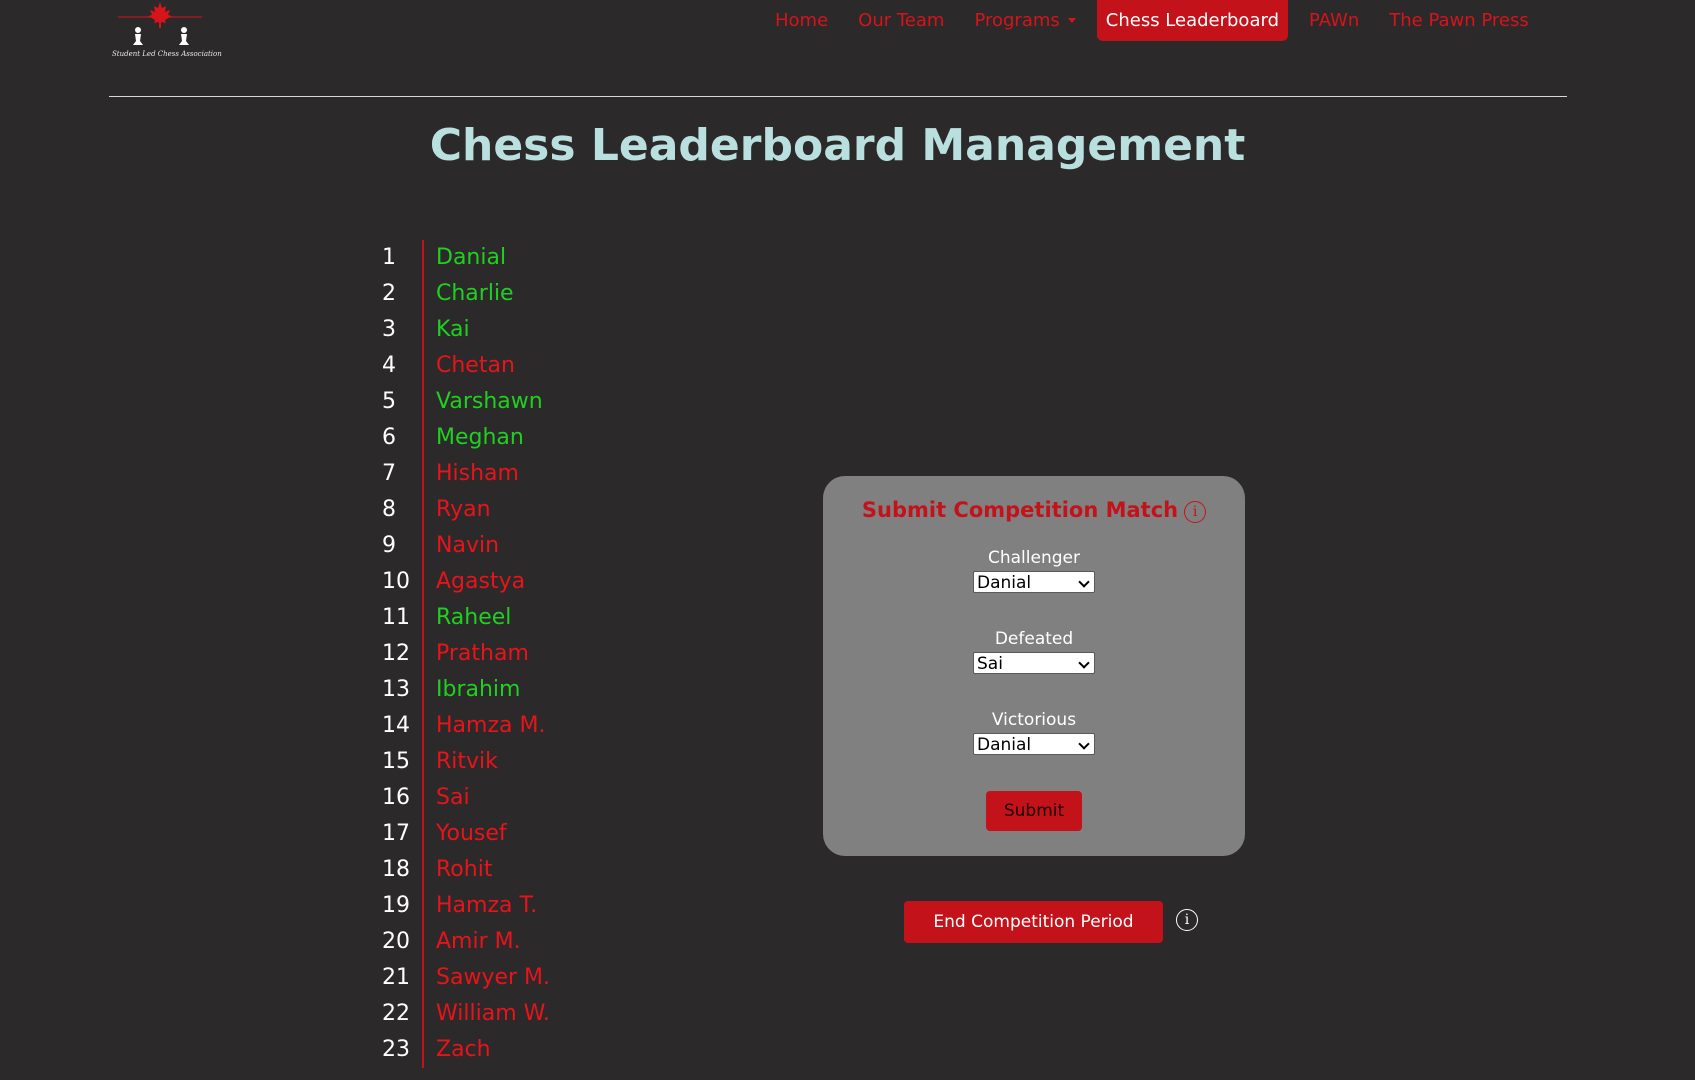 The height and width of the screenshot is (1080, 1695). I want to click on leaderboard-player-name: Chetan, so click(475, 365).